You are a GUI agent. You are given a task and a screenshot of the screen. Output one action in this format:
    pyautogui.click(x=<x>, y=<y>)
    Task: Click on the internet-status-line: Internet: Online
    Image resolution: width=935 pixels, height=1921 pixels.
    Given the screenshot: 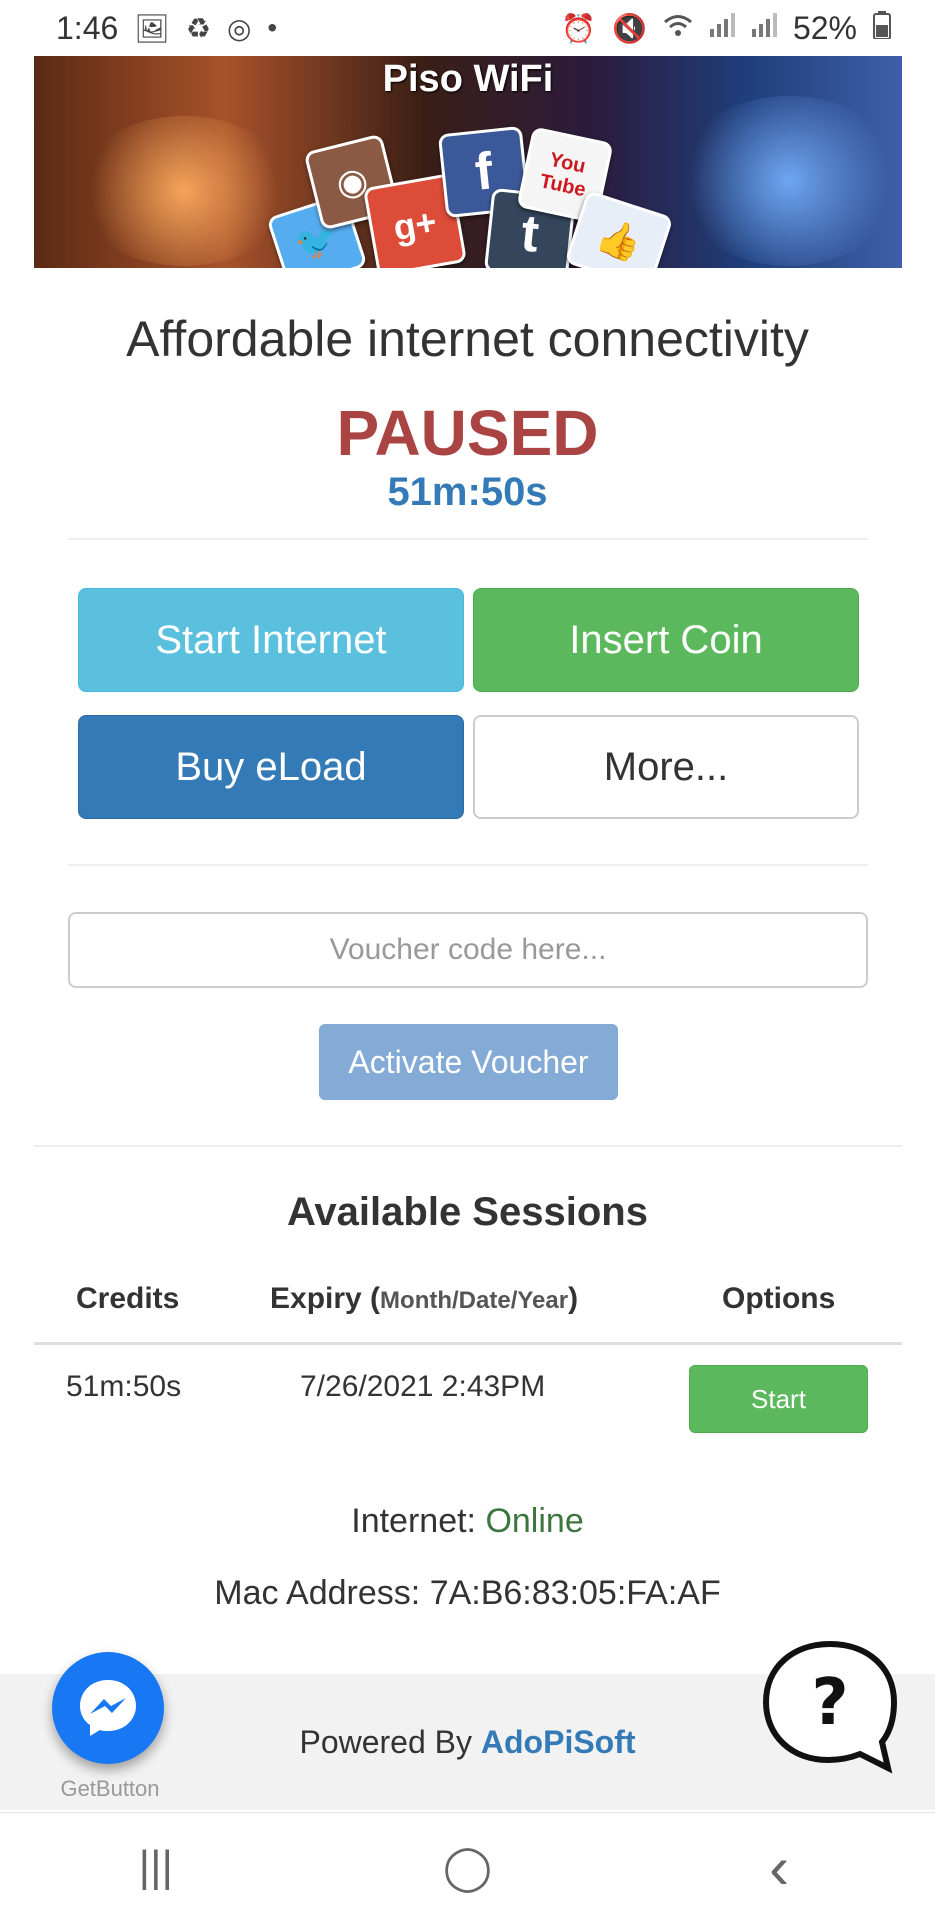 What is the action you would take?
    pyautogui.click(x=467, y=1521)
    